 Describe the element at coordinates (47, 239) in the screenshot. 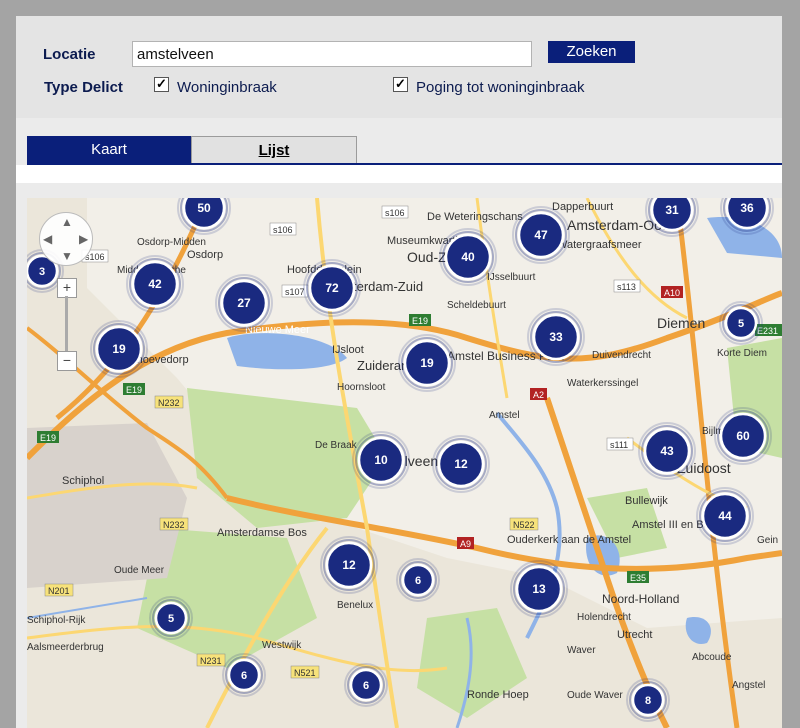

I see `pan-left-icon: ◀` at that location.